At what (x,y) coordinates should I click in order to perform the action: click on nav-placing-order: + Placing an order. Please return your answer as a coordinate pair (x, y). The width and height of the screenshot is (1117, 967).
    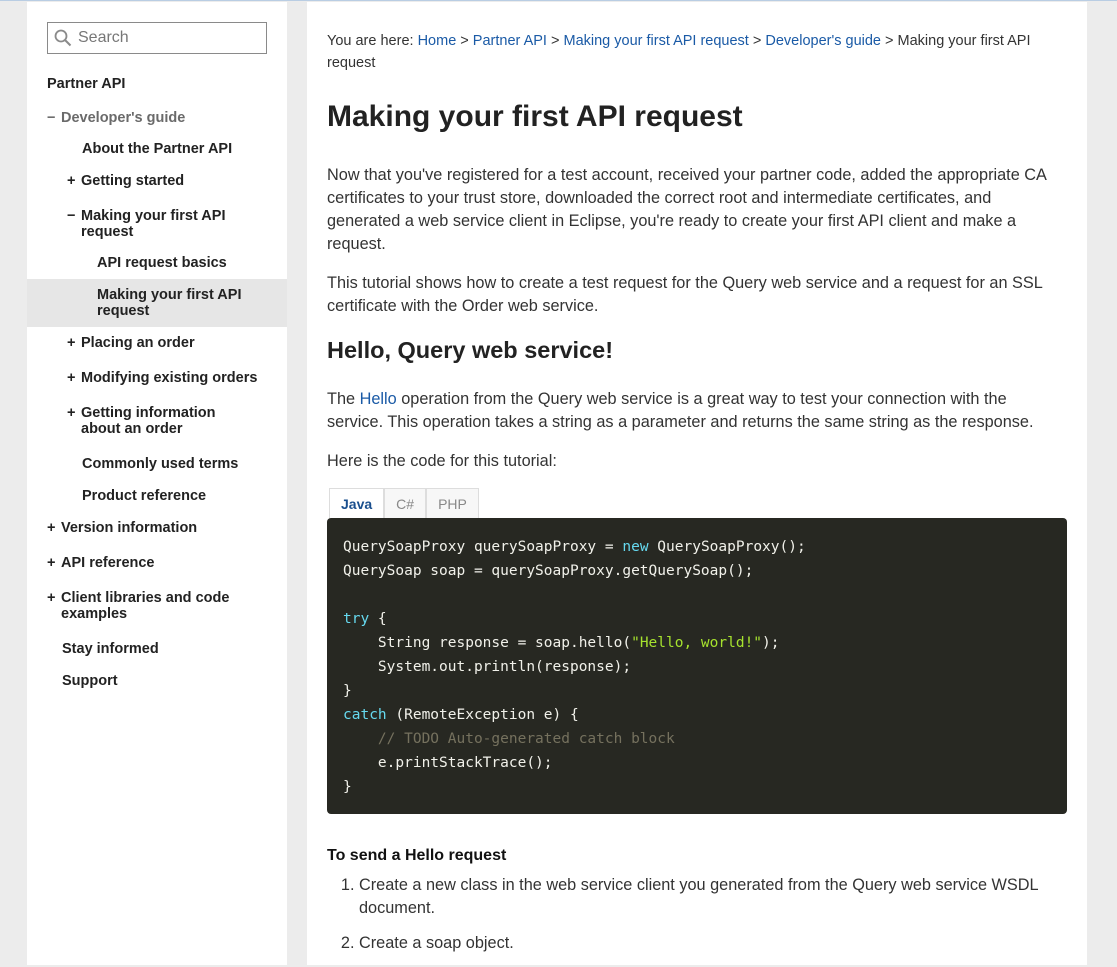
    Looking at the image, I should click on (131, 343).